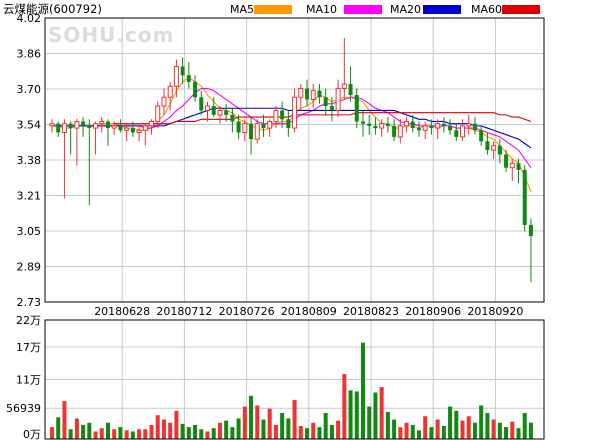  Describe the element at coordinates (371, 311) in the screenshot. I see `x-tick-label: 20180823` at that location.